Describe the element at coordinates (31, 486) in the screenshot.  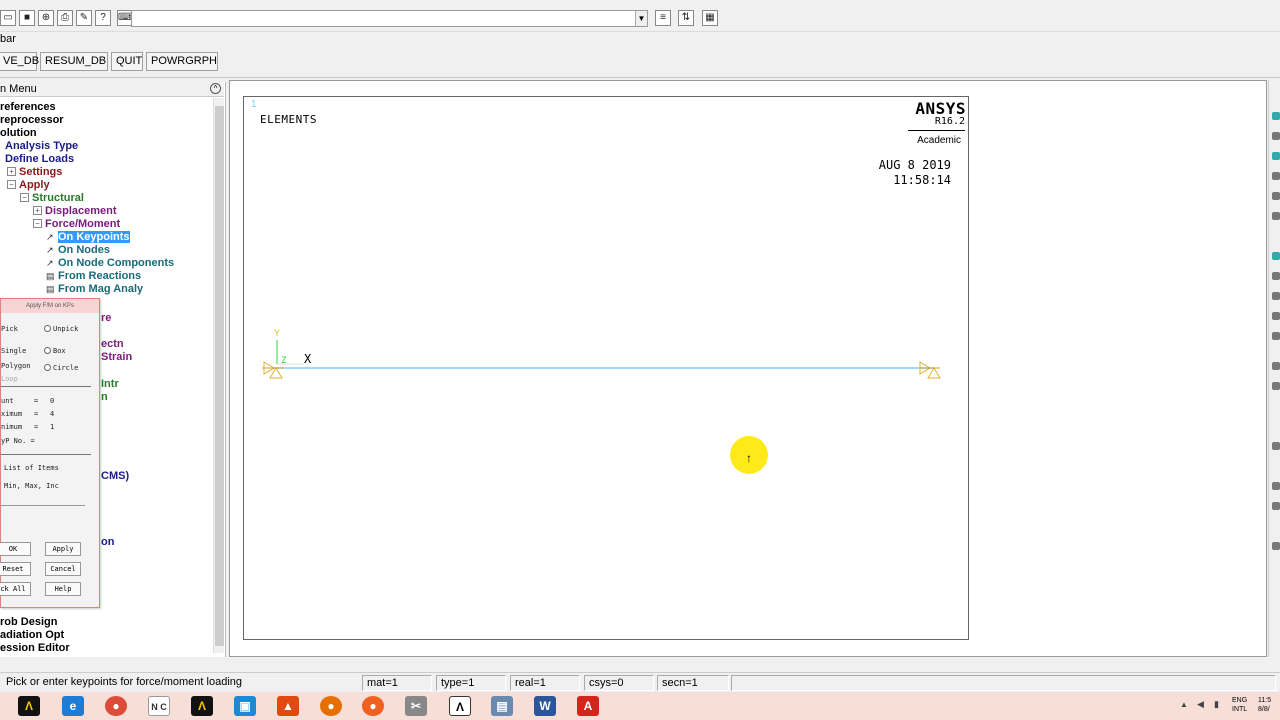
I see `min-max-inc-radio: Min, Max, Inc` at that location.